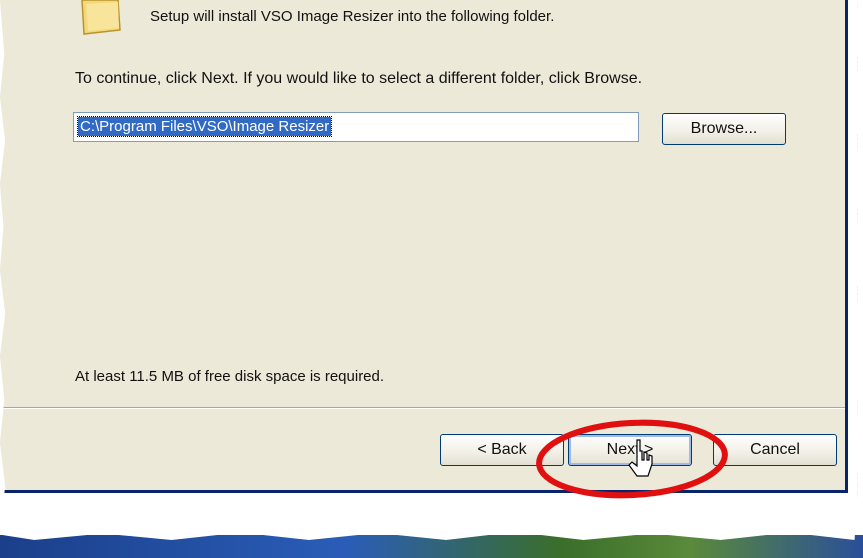 Image resolution: width=863 pixels, height=558 pixels. Describe the element at coordinates (101, 17) in the screenshot. I see `folder-icon` at that location.